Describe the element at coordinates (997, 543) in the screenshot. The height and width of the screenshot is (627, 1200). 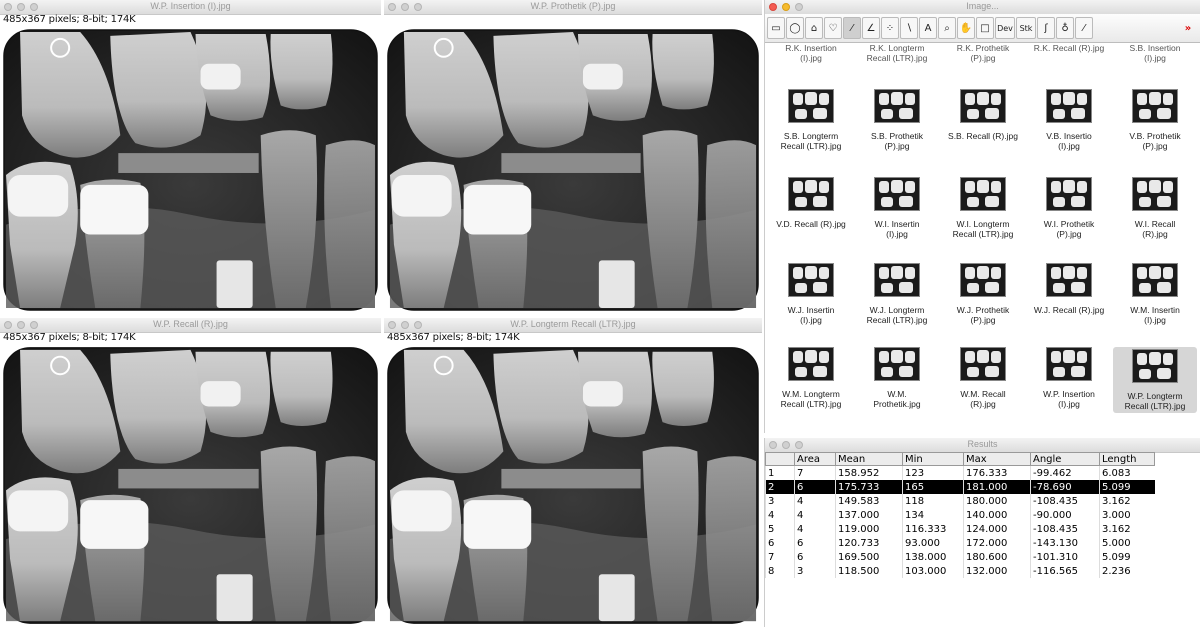
I see `table-cell: 172.000` at that location.